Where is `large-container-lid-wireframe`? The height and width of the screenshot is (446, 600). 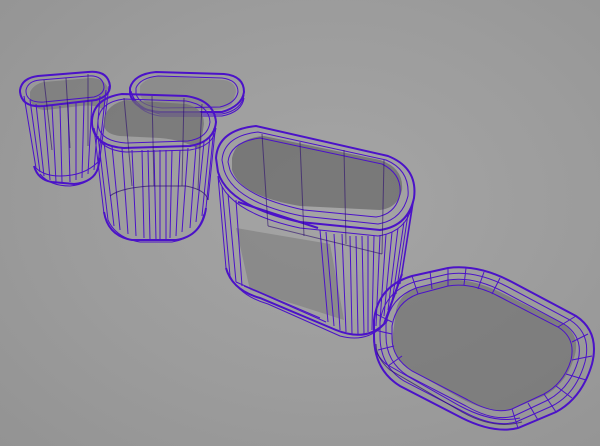
large-container-lid-wireframe is located at coordinates (484, 348).